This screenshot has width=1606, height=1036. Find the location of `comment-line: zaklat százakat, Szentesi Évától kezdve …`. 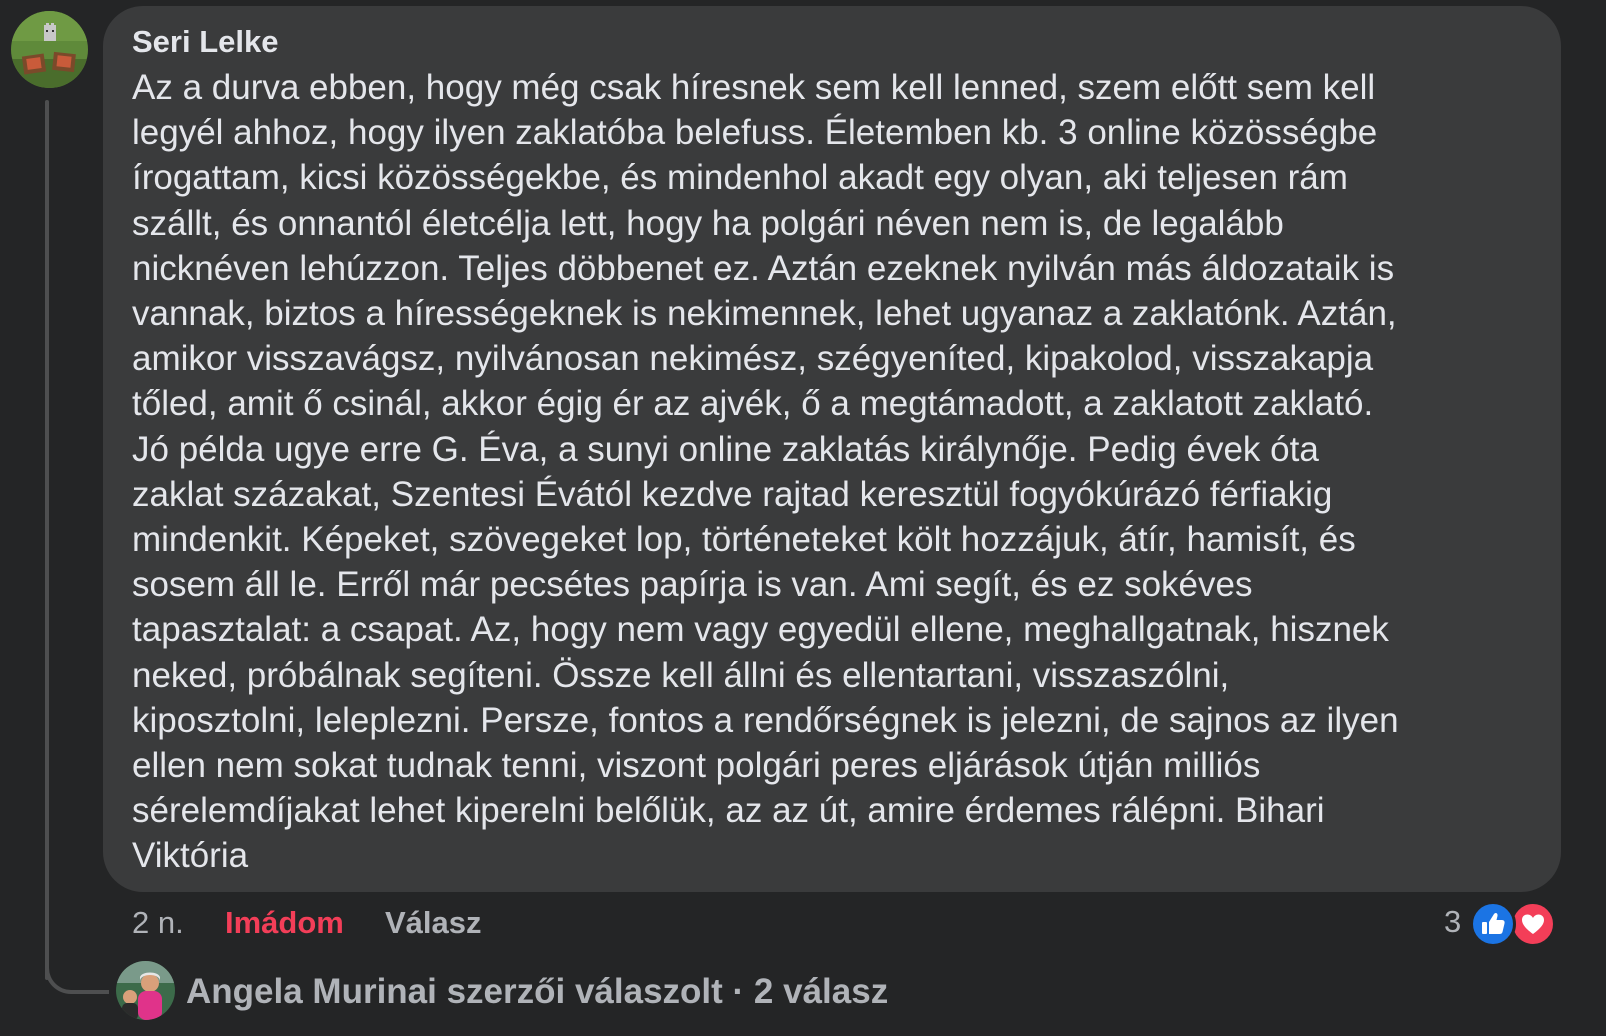

comment-line: zaklat százakat, Szentesi Évától kezdve … is located at coordinates (732, 494).